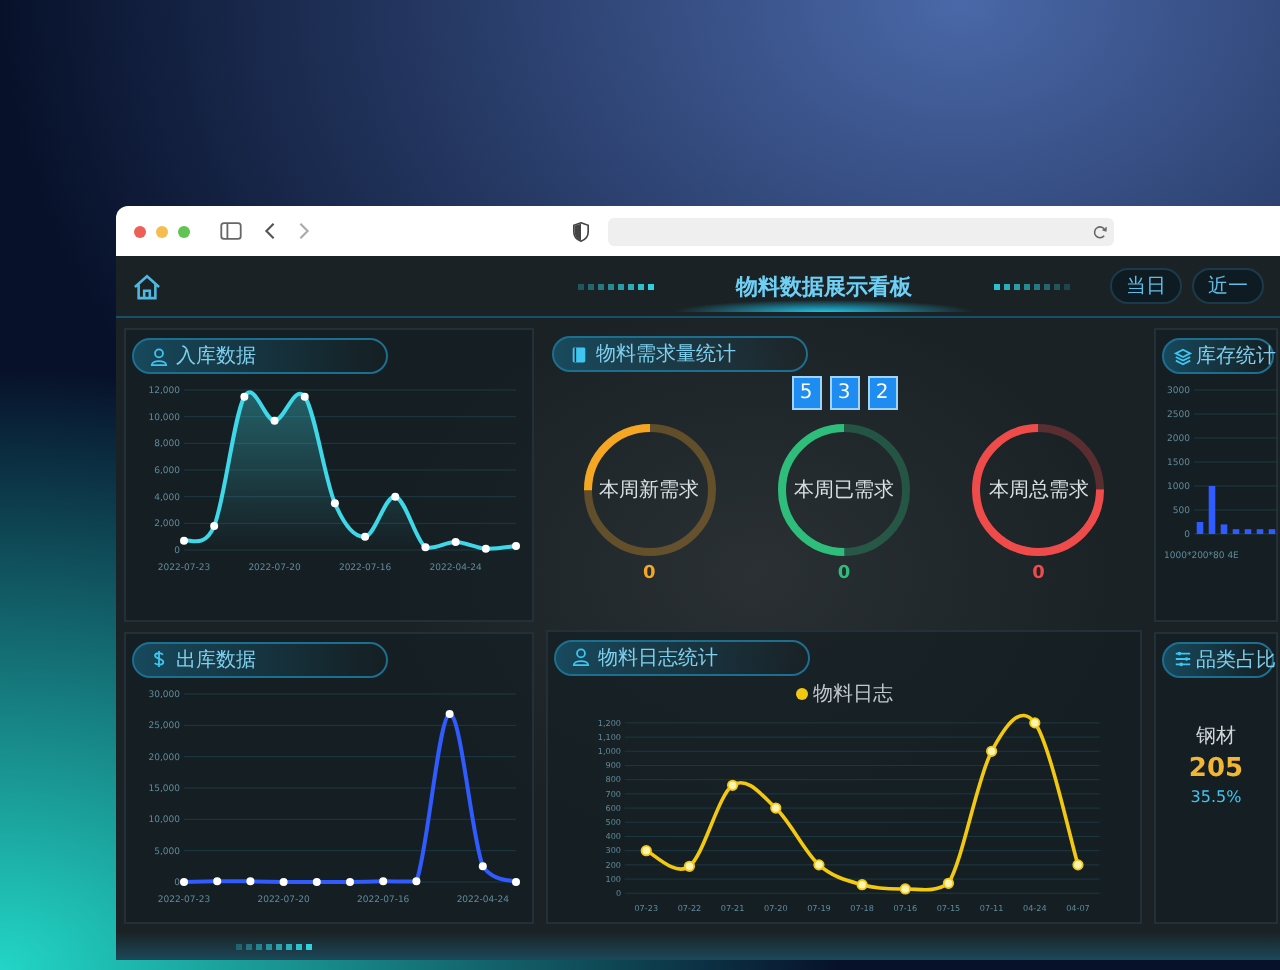 This screenshot has width=1280, height=970. Describe the element at coordinates (1183, 356) in the screenshot. I see `layers-icon` at that location.